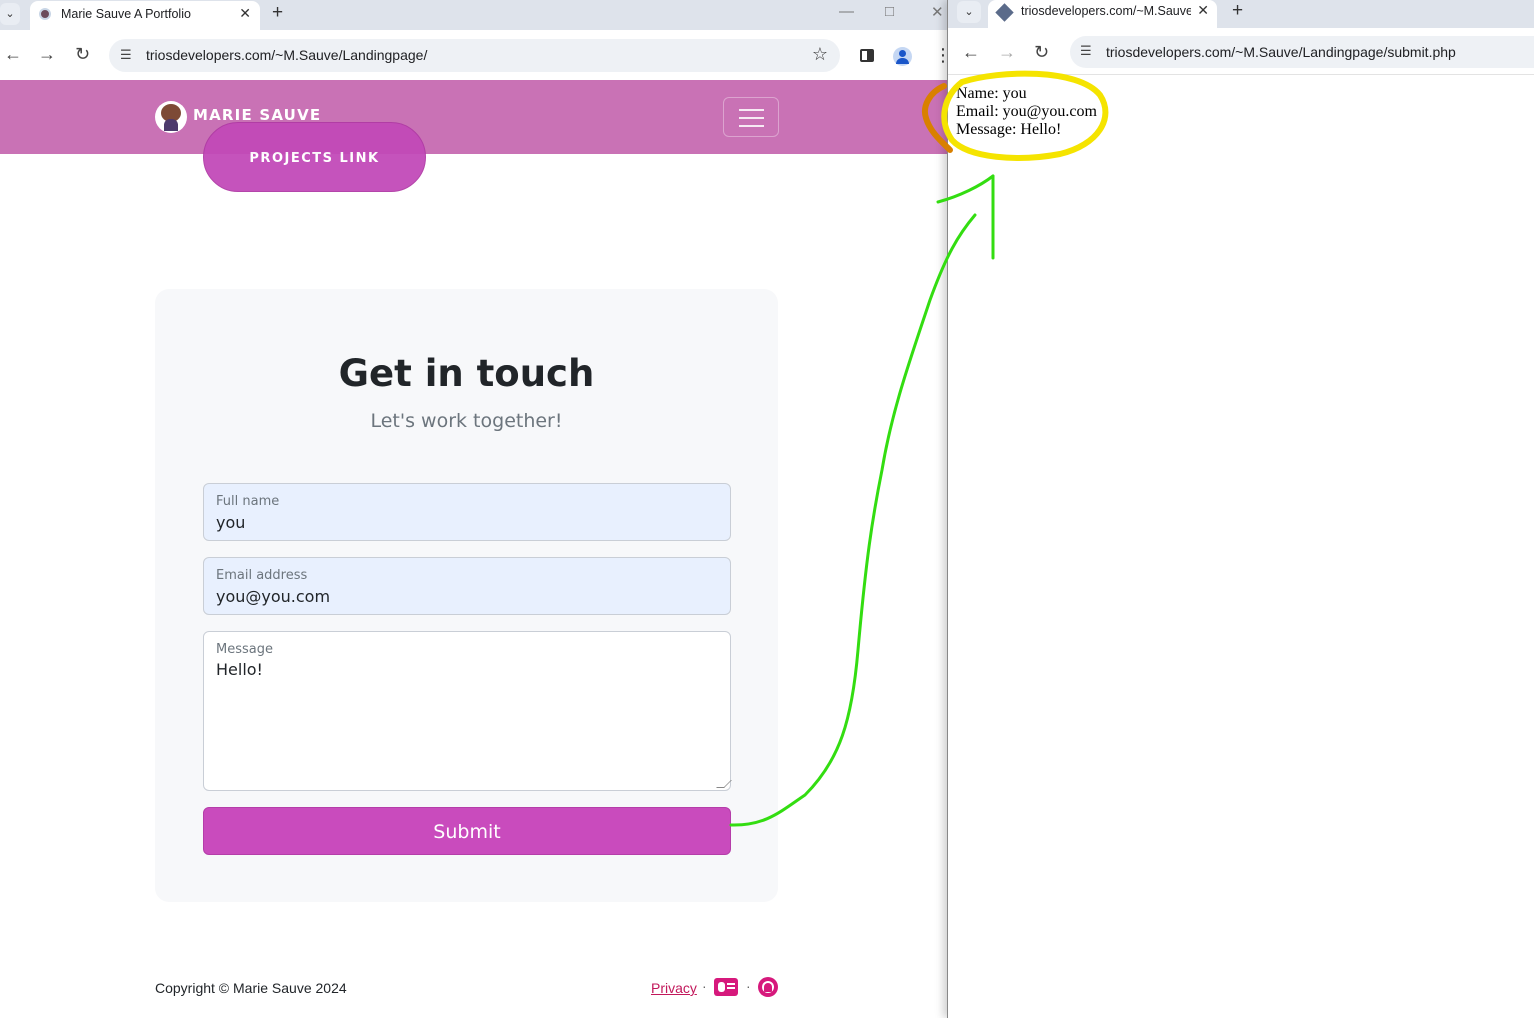 The height and width of the screenshot is (1018, 1534). I want to click on brand-avatar, so click(171, 117).